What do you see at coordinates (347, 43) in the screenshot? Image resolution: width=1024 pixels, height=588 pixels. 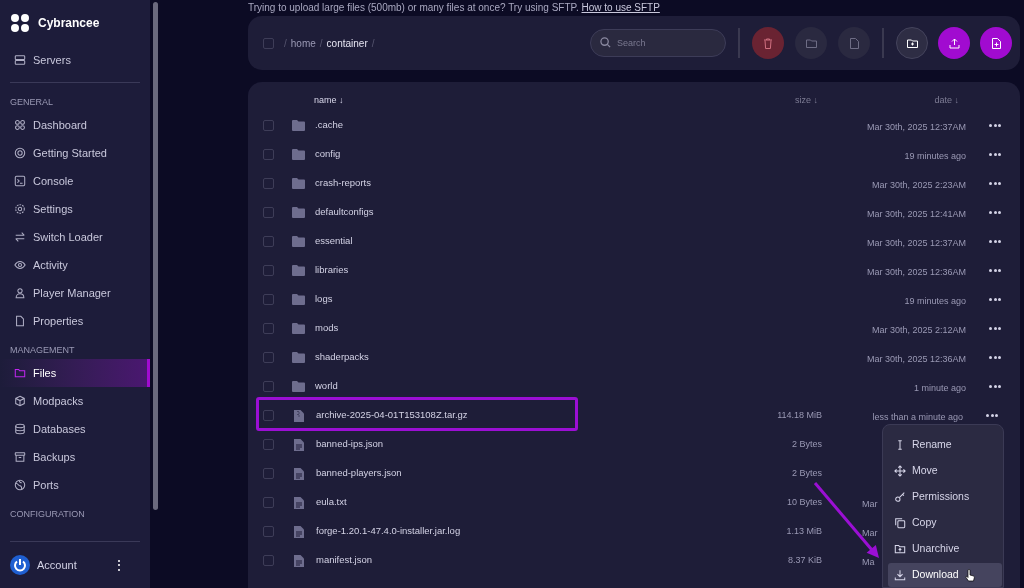 I see `breadcrumb-link: container` at bounding box center [347, 43].